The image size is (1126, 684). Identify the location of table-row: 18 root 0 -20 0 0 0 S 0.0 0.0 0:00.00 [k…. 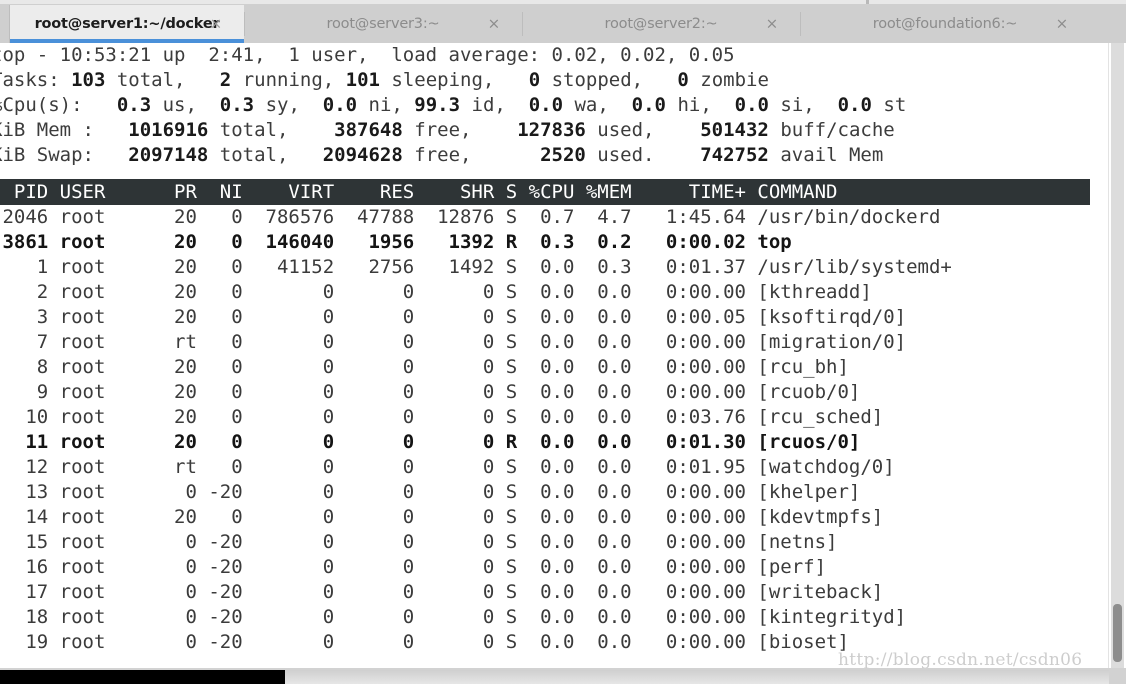
(453, 617).